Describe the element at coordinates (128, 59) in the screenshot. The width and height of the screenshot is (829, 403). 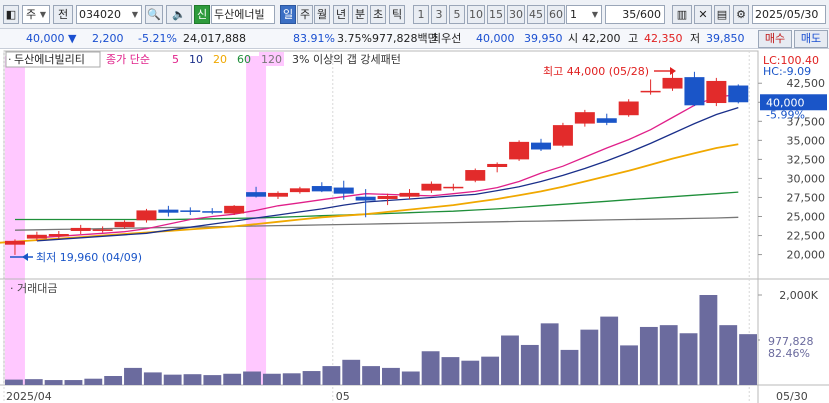
I see `legend-ma-label: 종가 단순` at that location.